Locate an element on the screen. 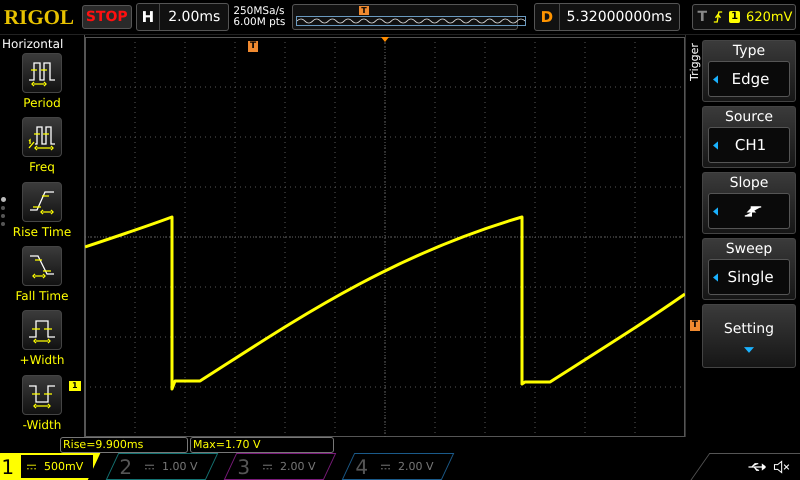 The image size is (800, 480). menu-title: Horizontal is located at coordinates (32, 43).